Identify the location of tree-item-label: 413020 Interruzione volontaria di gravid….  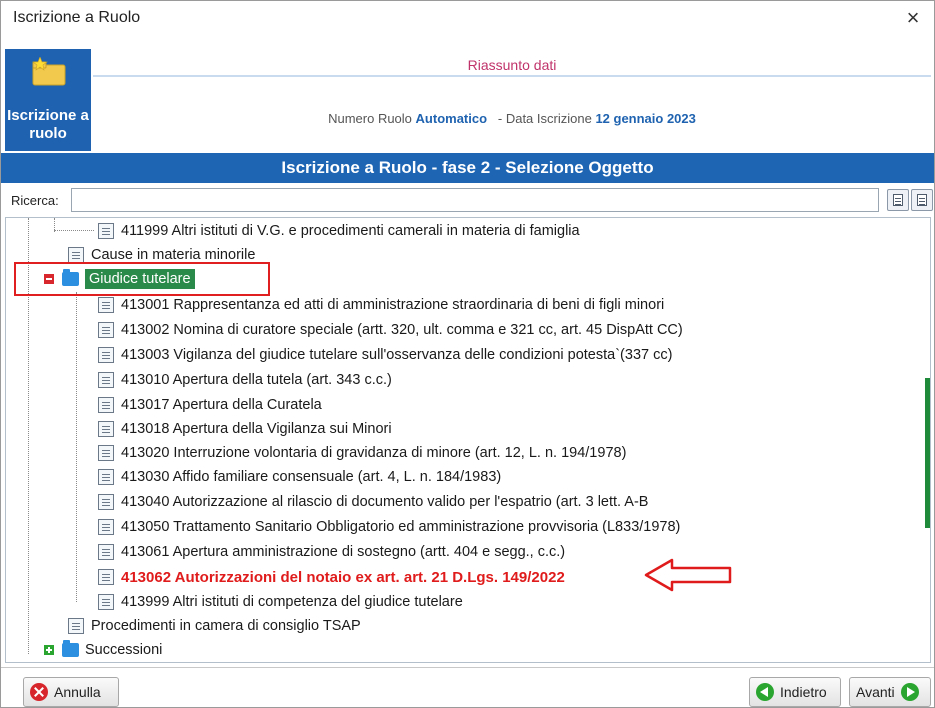
(374, 453).